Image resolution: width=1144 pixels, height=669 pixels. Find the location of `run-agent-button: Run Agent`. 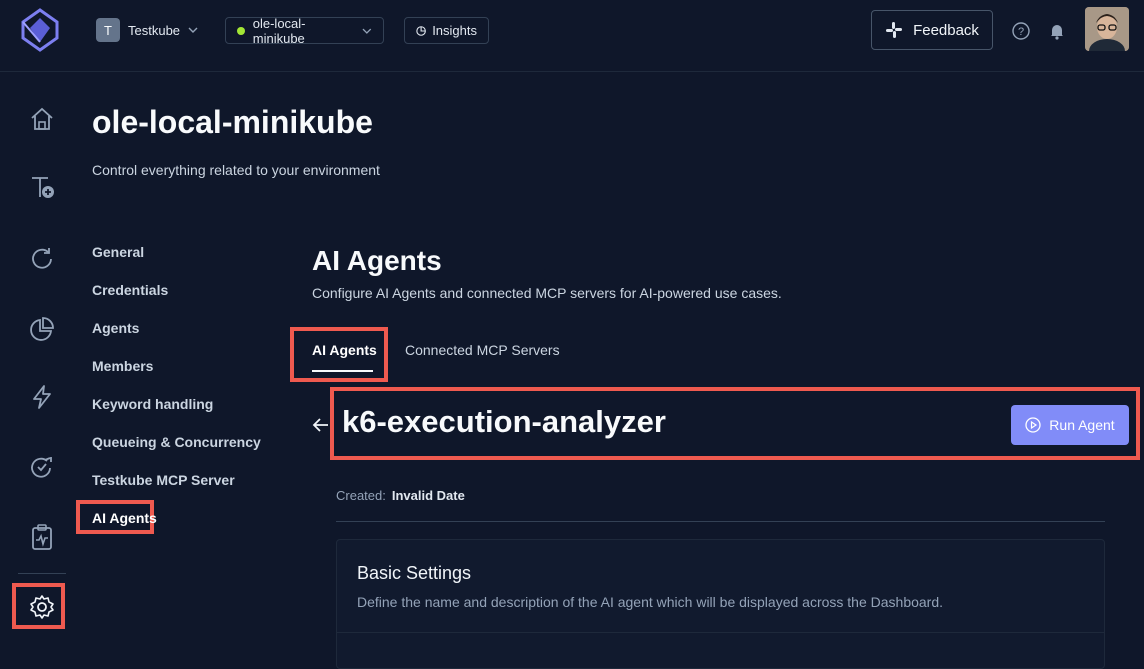

run-agent-button: Run Agent is located at coordinates (1070, 425).